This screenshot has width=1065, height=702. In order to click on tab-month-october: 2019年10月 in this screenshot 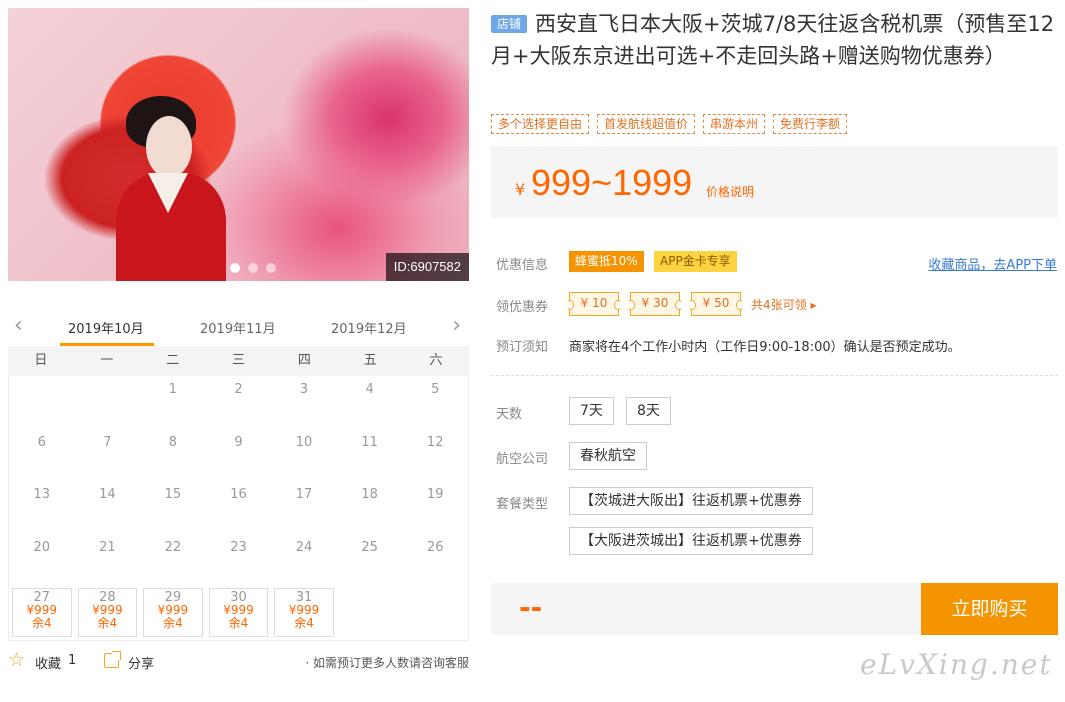, I will do `click(106, 327)`.